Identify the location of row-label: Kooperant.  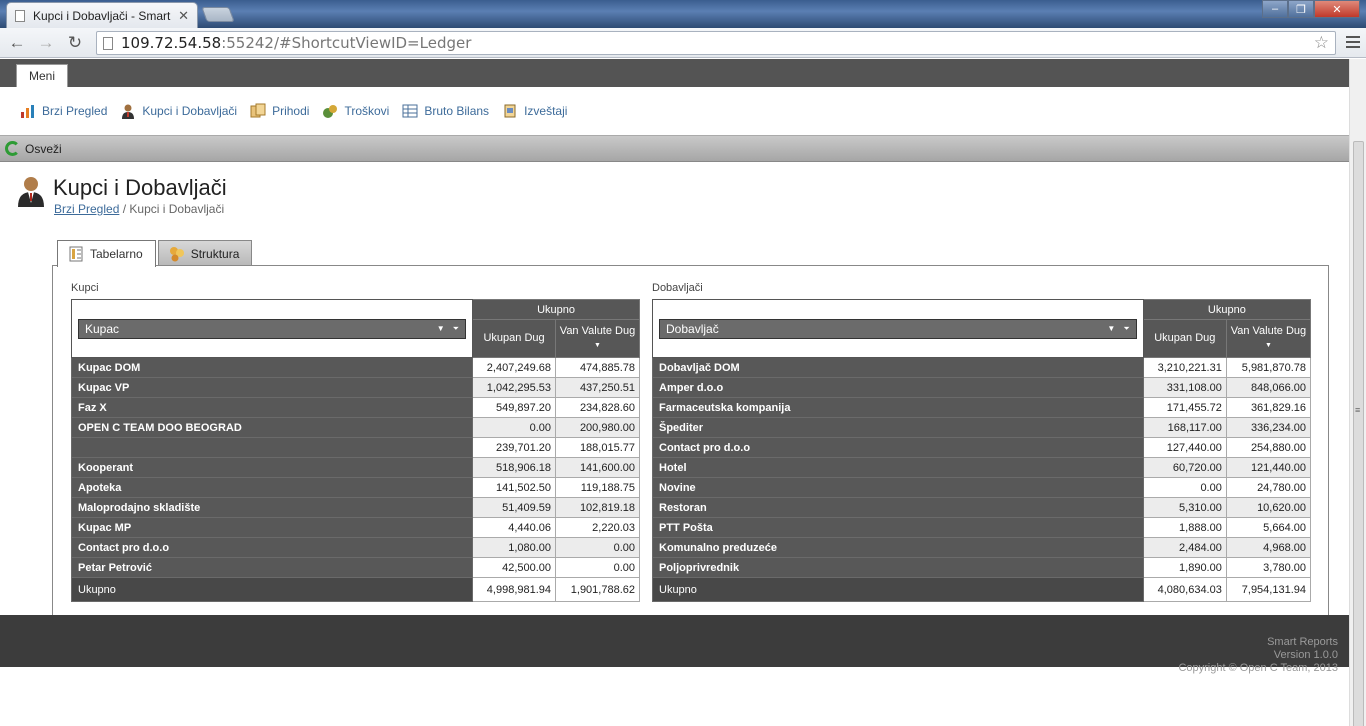
(272, 467).